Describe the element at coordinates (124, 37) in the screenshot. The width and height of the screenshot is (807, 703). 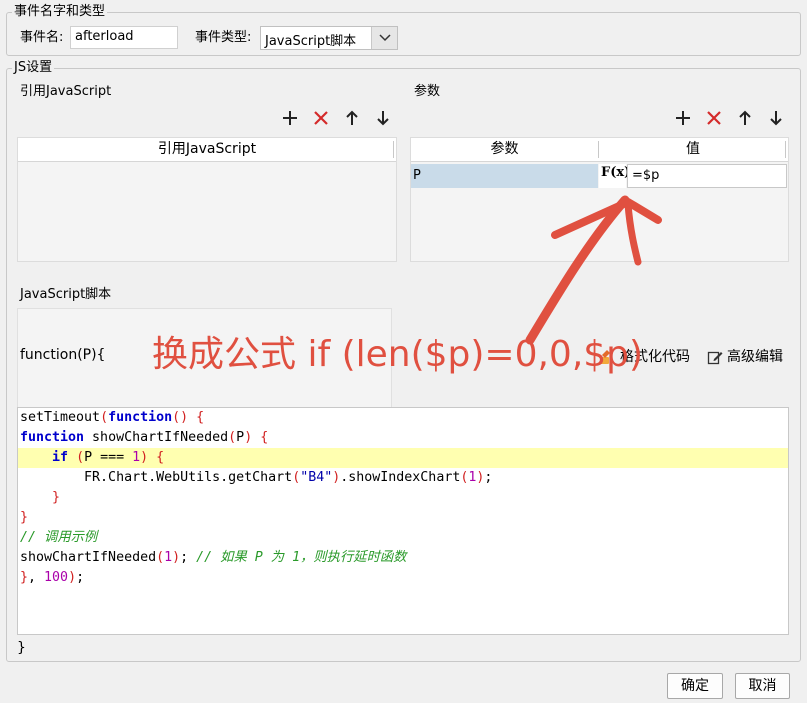
I see `event-name-input: afterload` at that location.